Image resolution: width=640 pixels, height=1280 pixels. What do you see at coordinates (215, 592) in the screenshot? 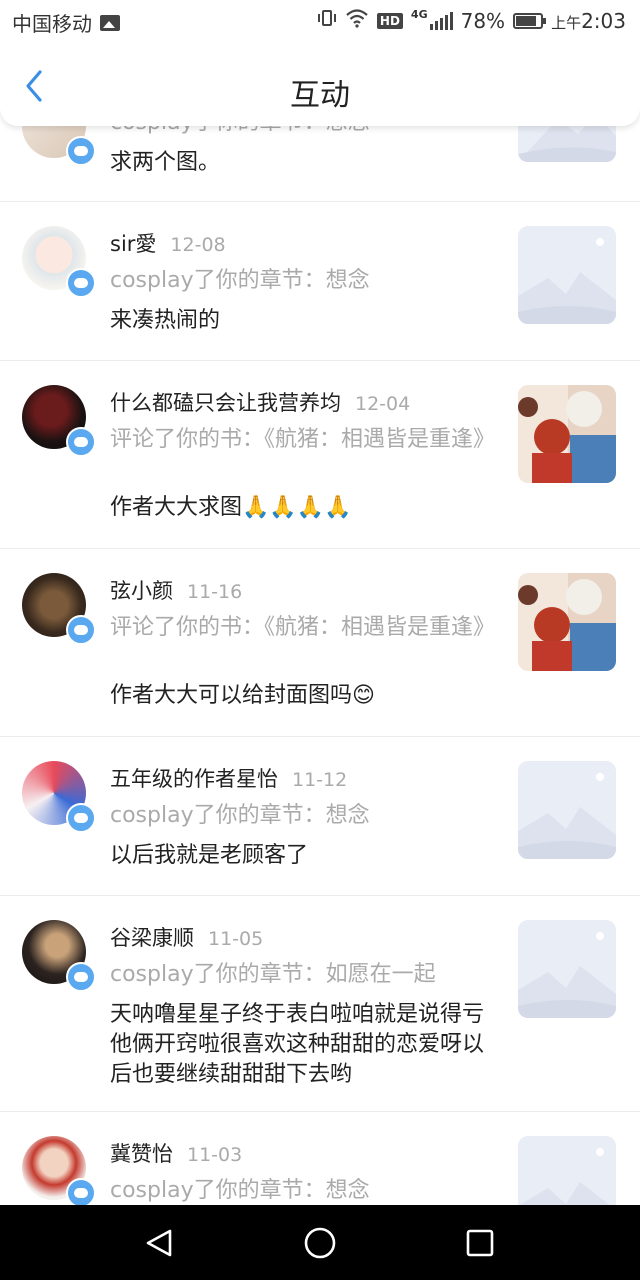
I see `date: 11-16` at bounding box center [215, 592].